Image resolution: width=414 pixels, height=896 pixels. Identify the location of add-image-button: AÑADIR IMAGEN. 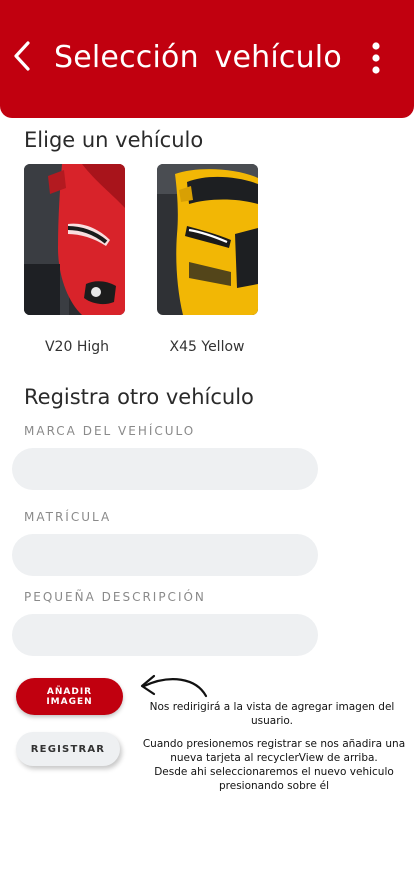
(69, 696).